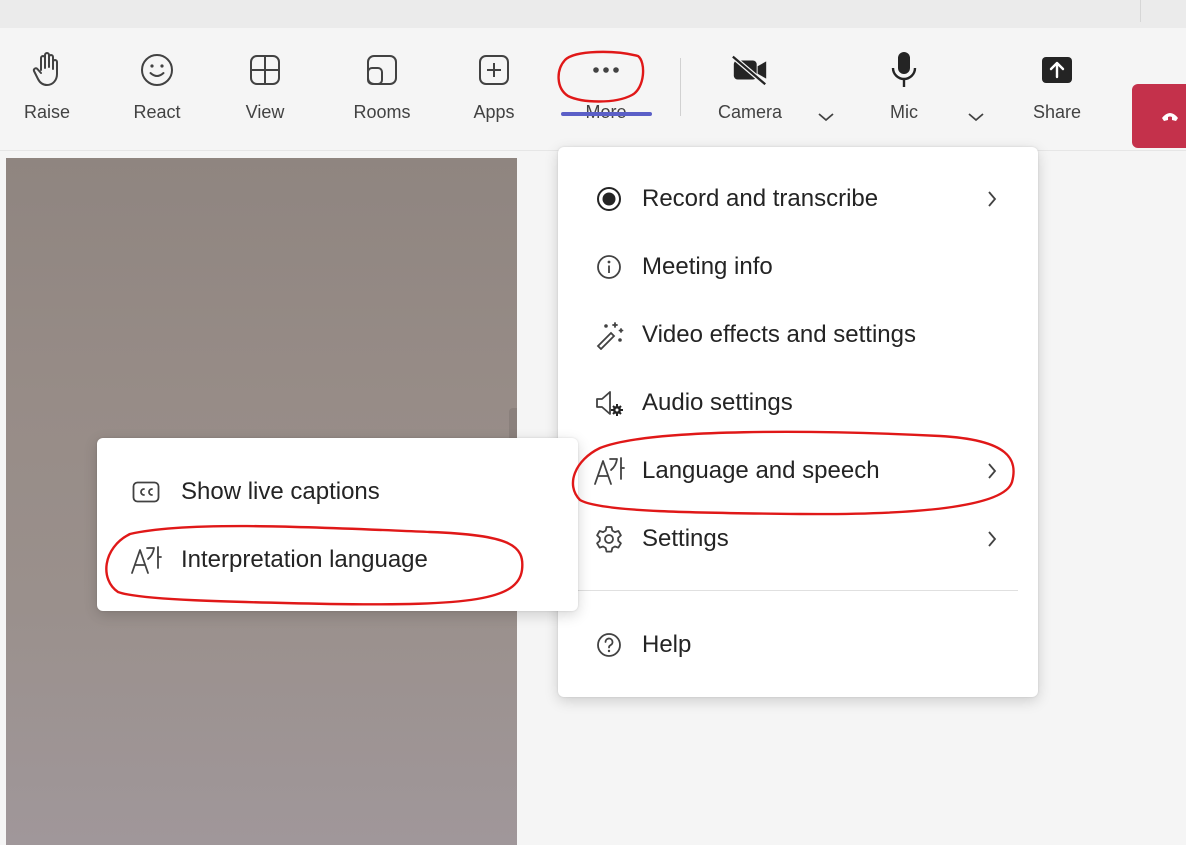 The width and height of the screenshot is (1186, 845). Describe the element at coordinates (494, 70) in the screenshot. I see `add-app-icon` at that location.